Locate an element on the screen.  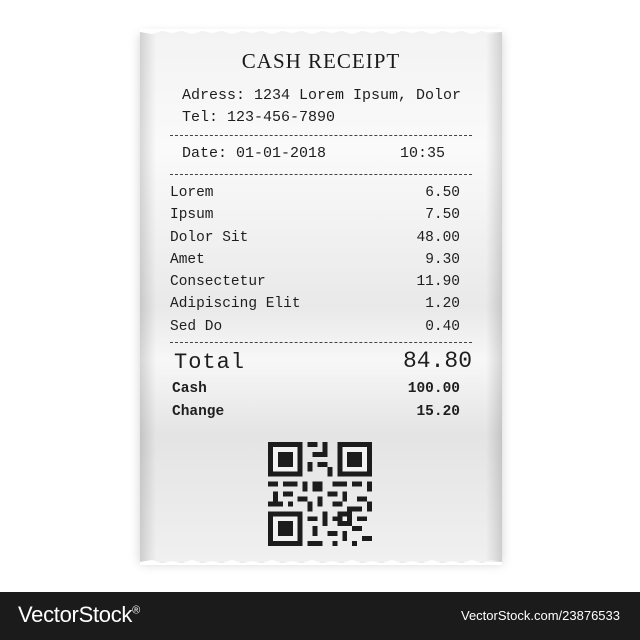
receipt-time: 10:35 is located at coordinates (422, 153).